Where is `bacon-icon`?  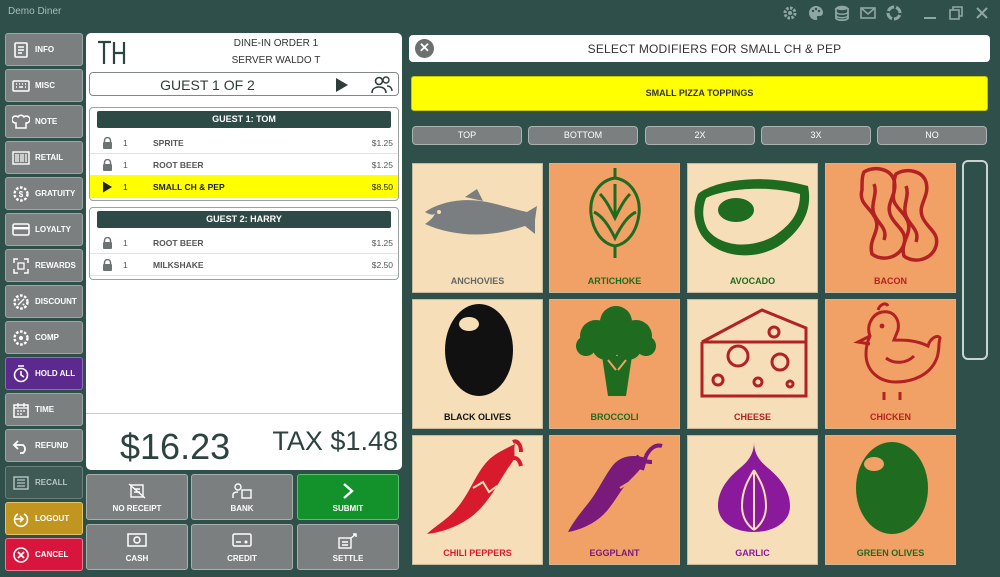
bacon-icon is located at coordinates (891, 215).